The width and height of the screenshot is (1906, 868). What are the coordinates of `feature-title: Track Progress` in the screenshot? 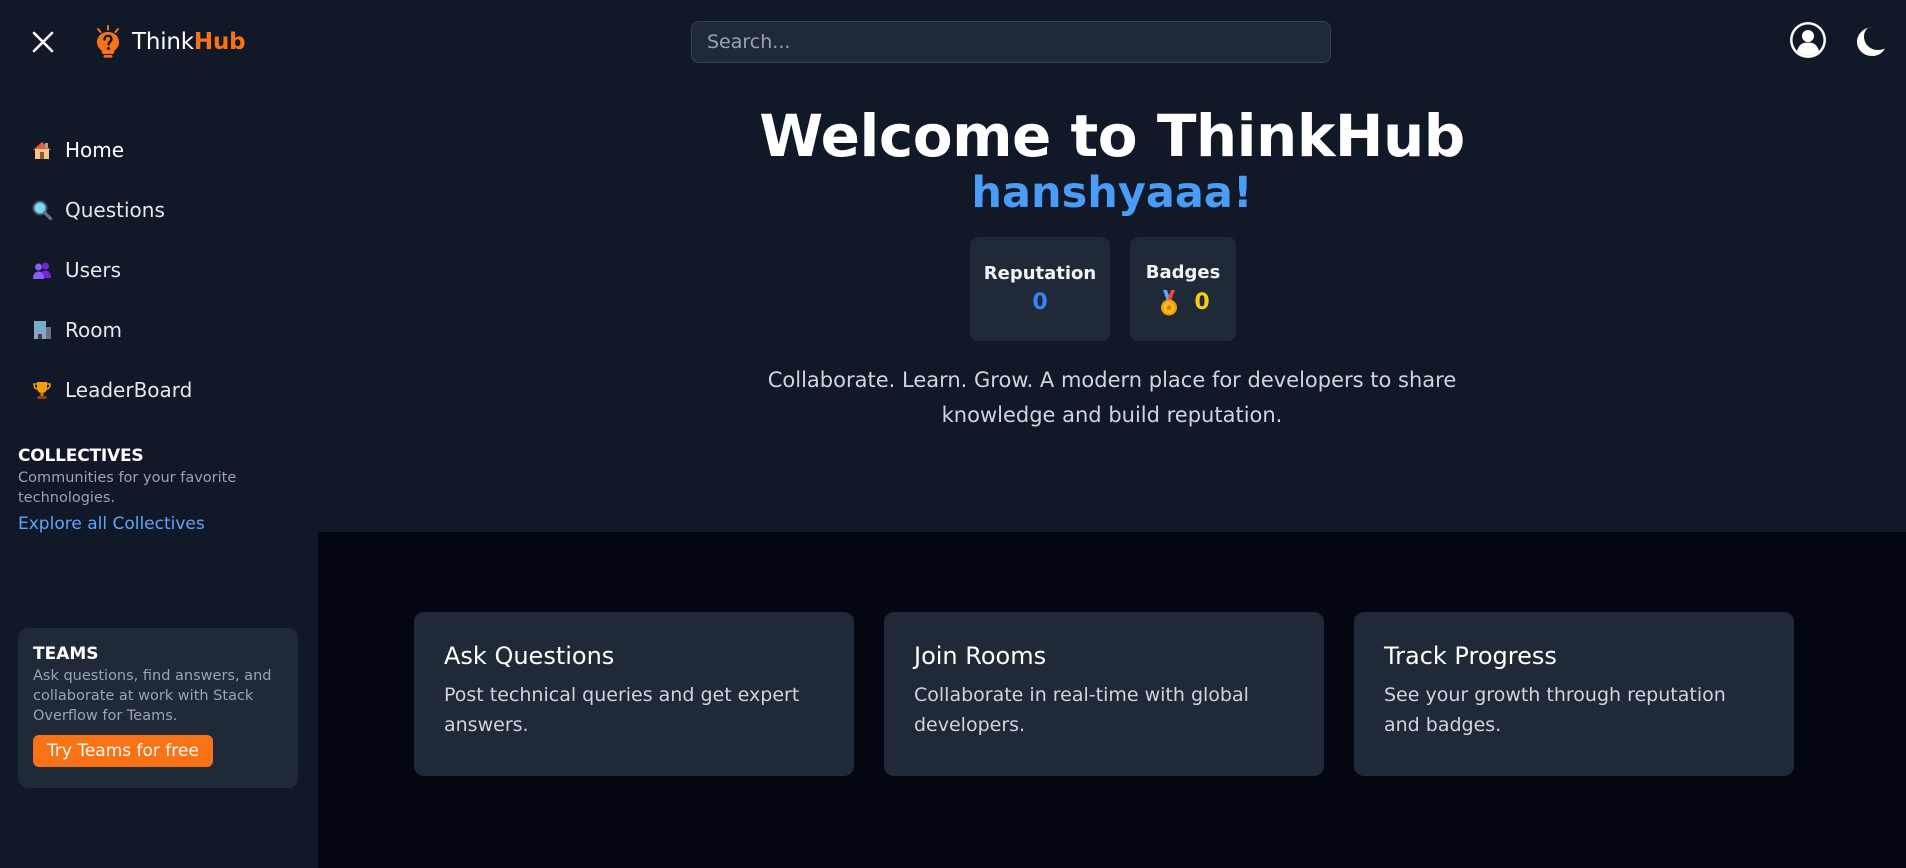 It's located at (1470, 656).